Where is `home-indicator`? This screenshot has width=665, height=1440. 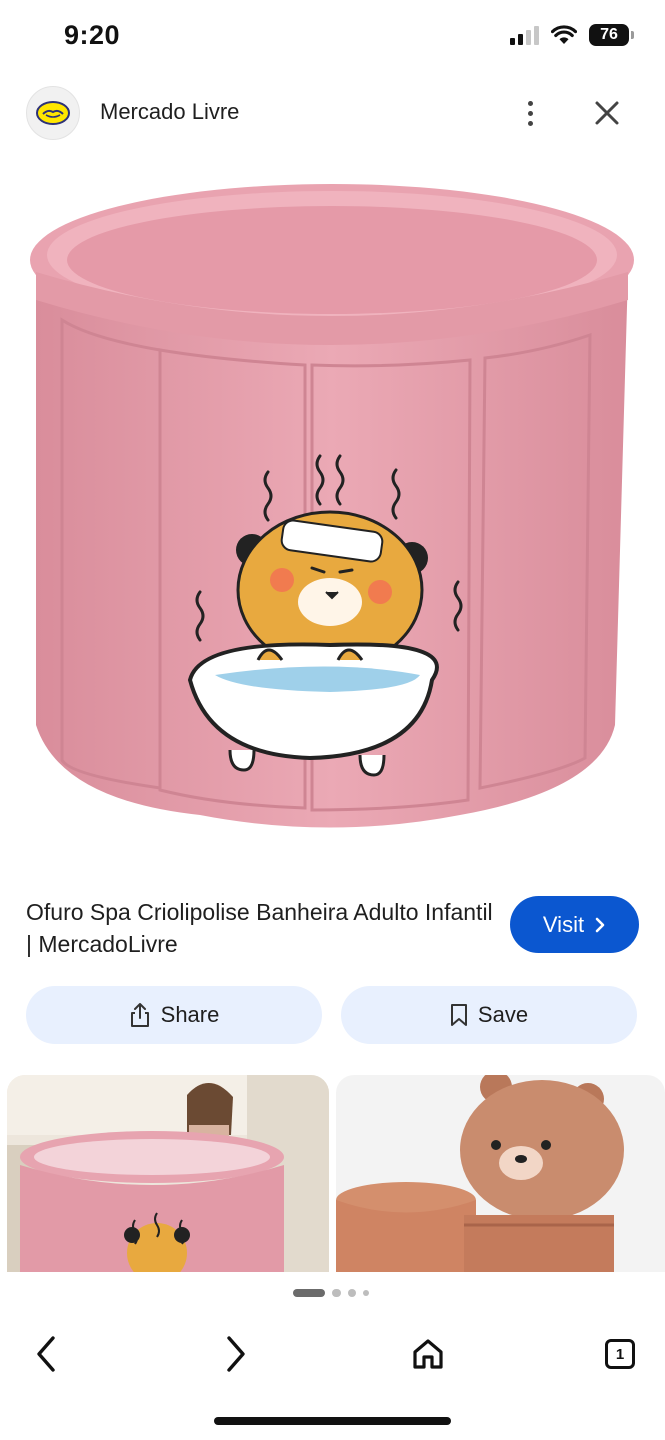 home-indicator is located at coordinates (332, 1421).